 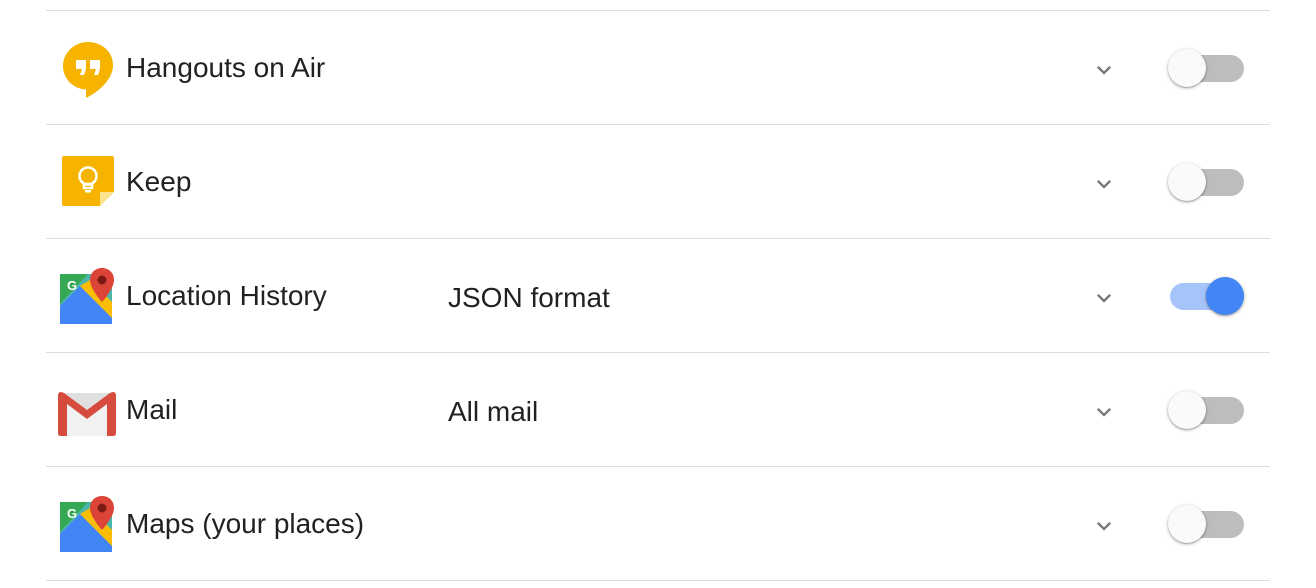 I want to click on product-name: Keep, so click(x=159, y=181).